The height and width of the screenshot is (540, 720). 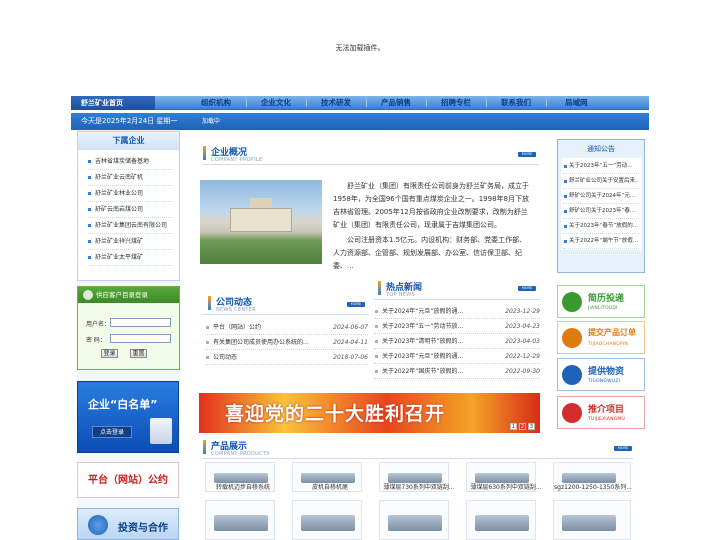 I want to click on subsidiary-item: 舒兰矿业太平煤矿, so click(x=130, y=258).